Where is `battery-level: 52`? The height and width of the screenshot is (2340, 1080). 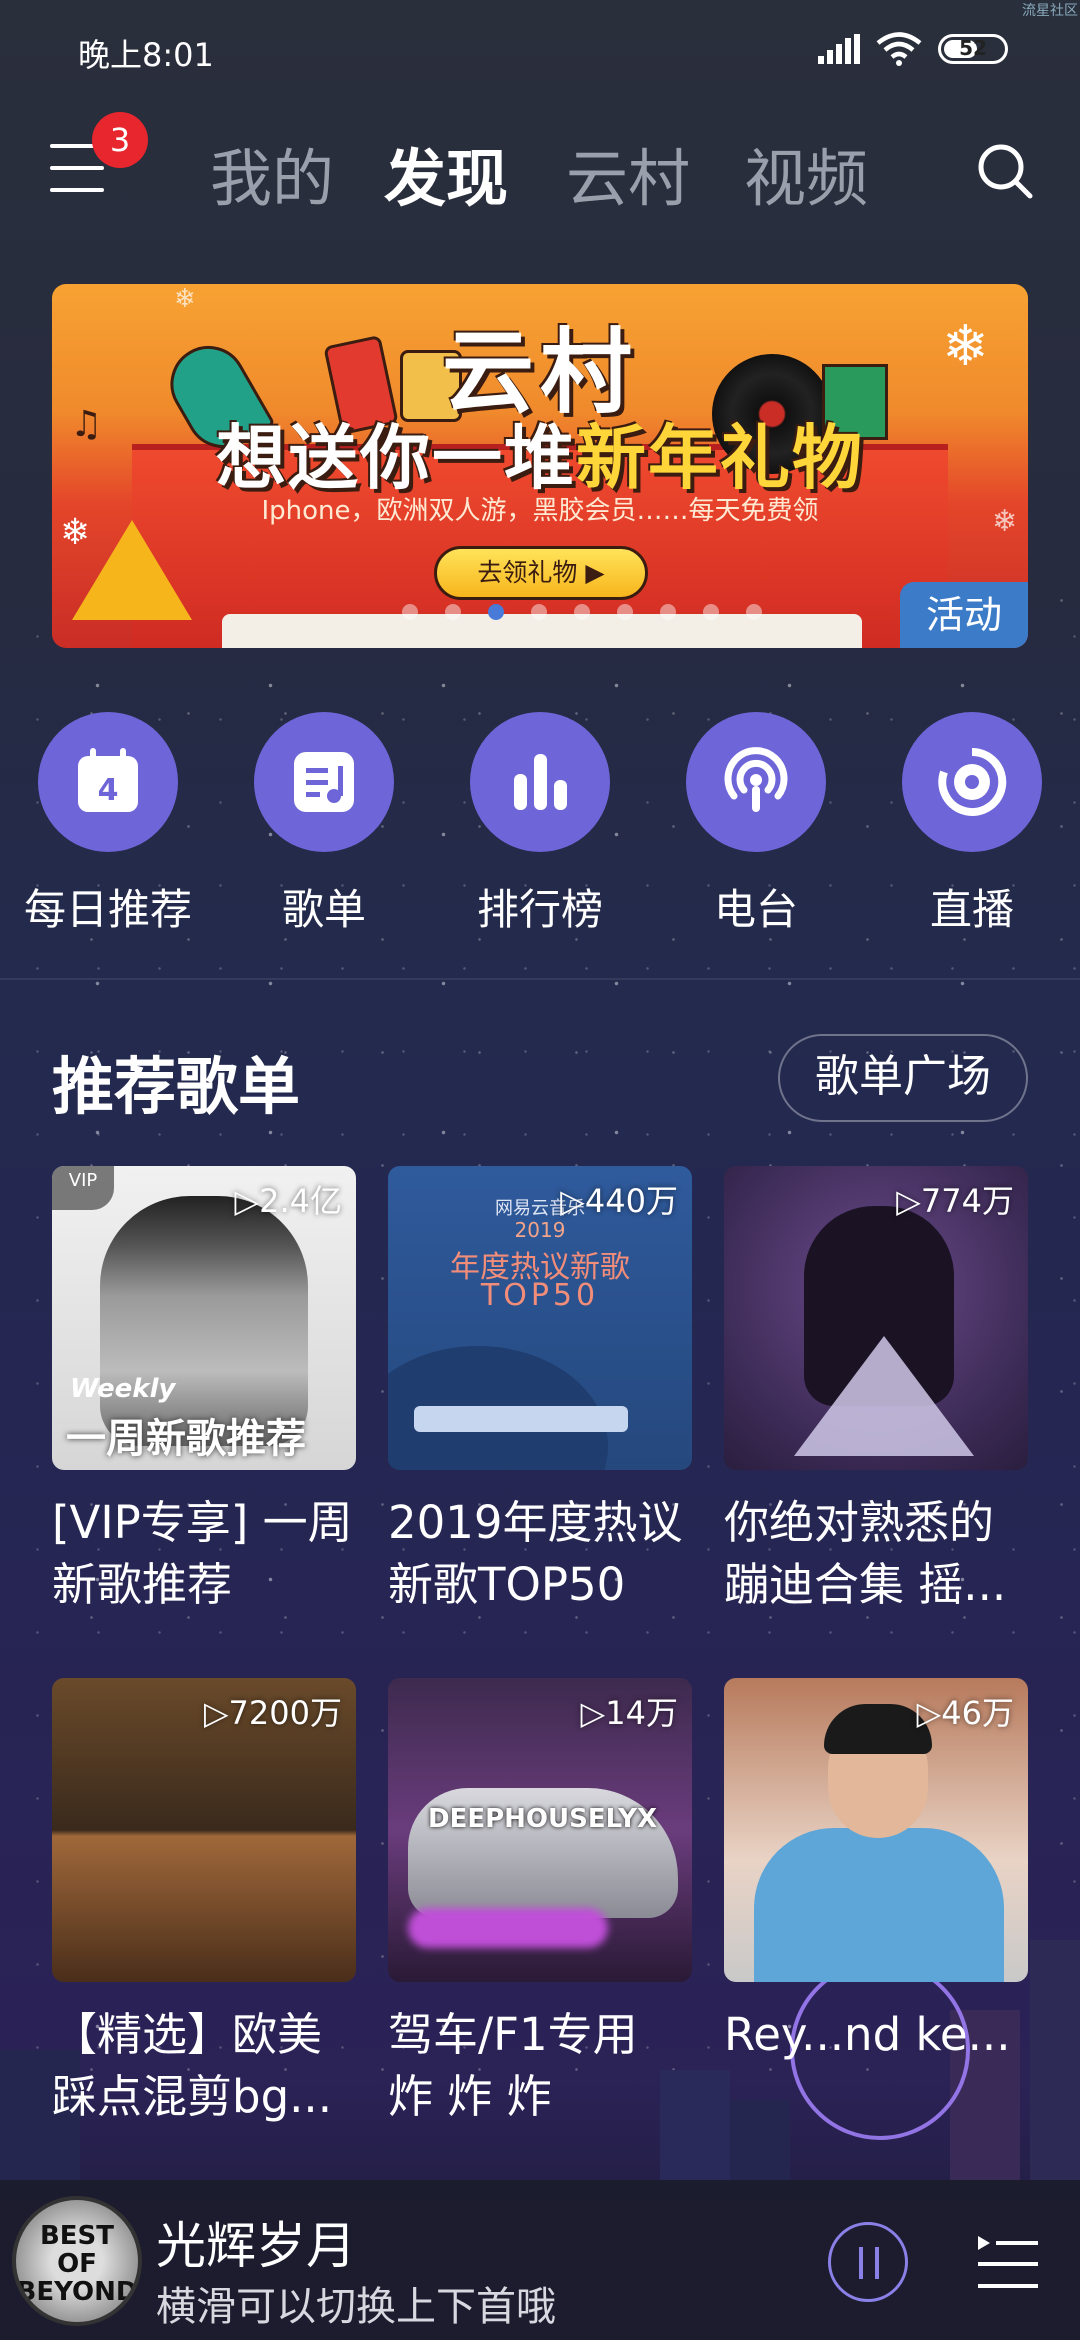 battery-level: 52 is located at coordinates (973, 48).